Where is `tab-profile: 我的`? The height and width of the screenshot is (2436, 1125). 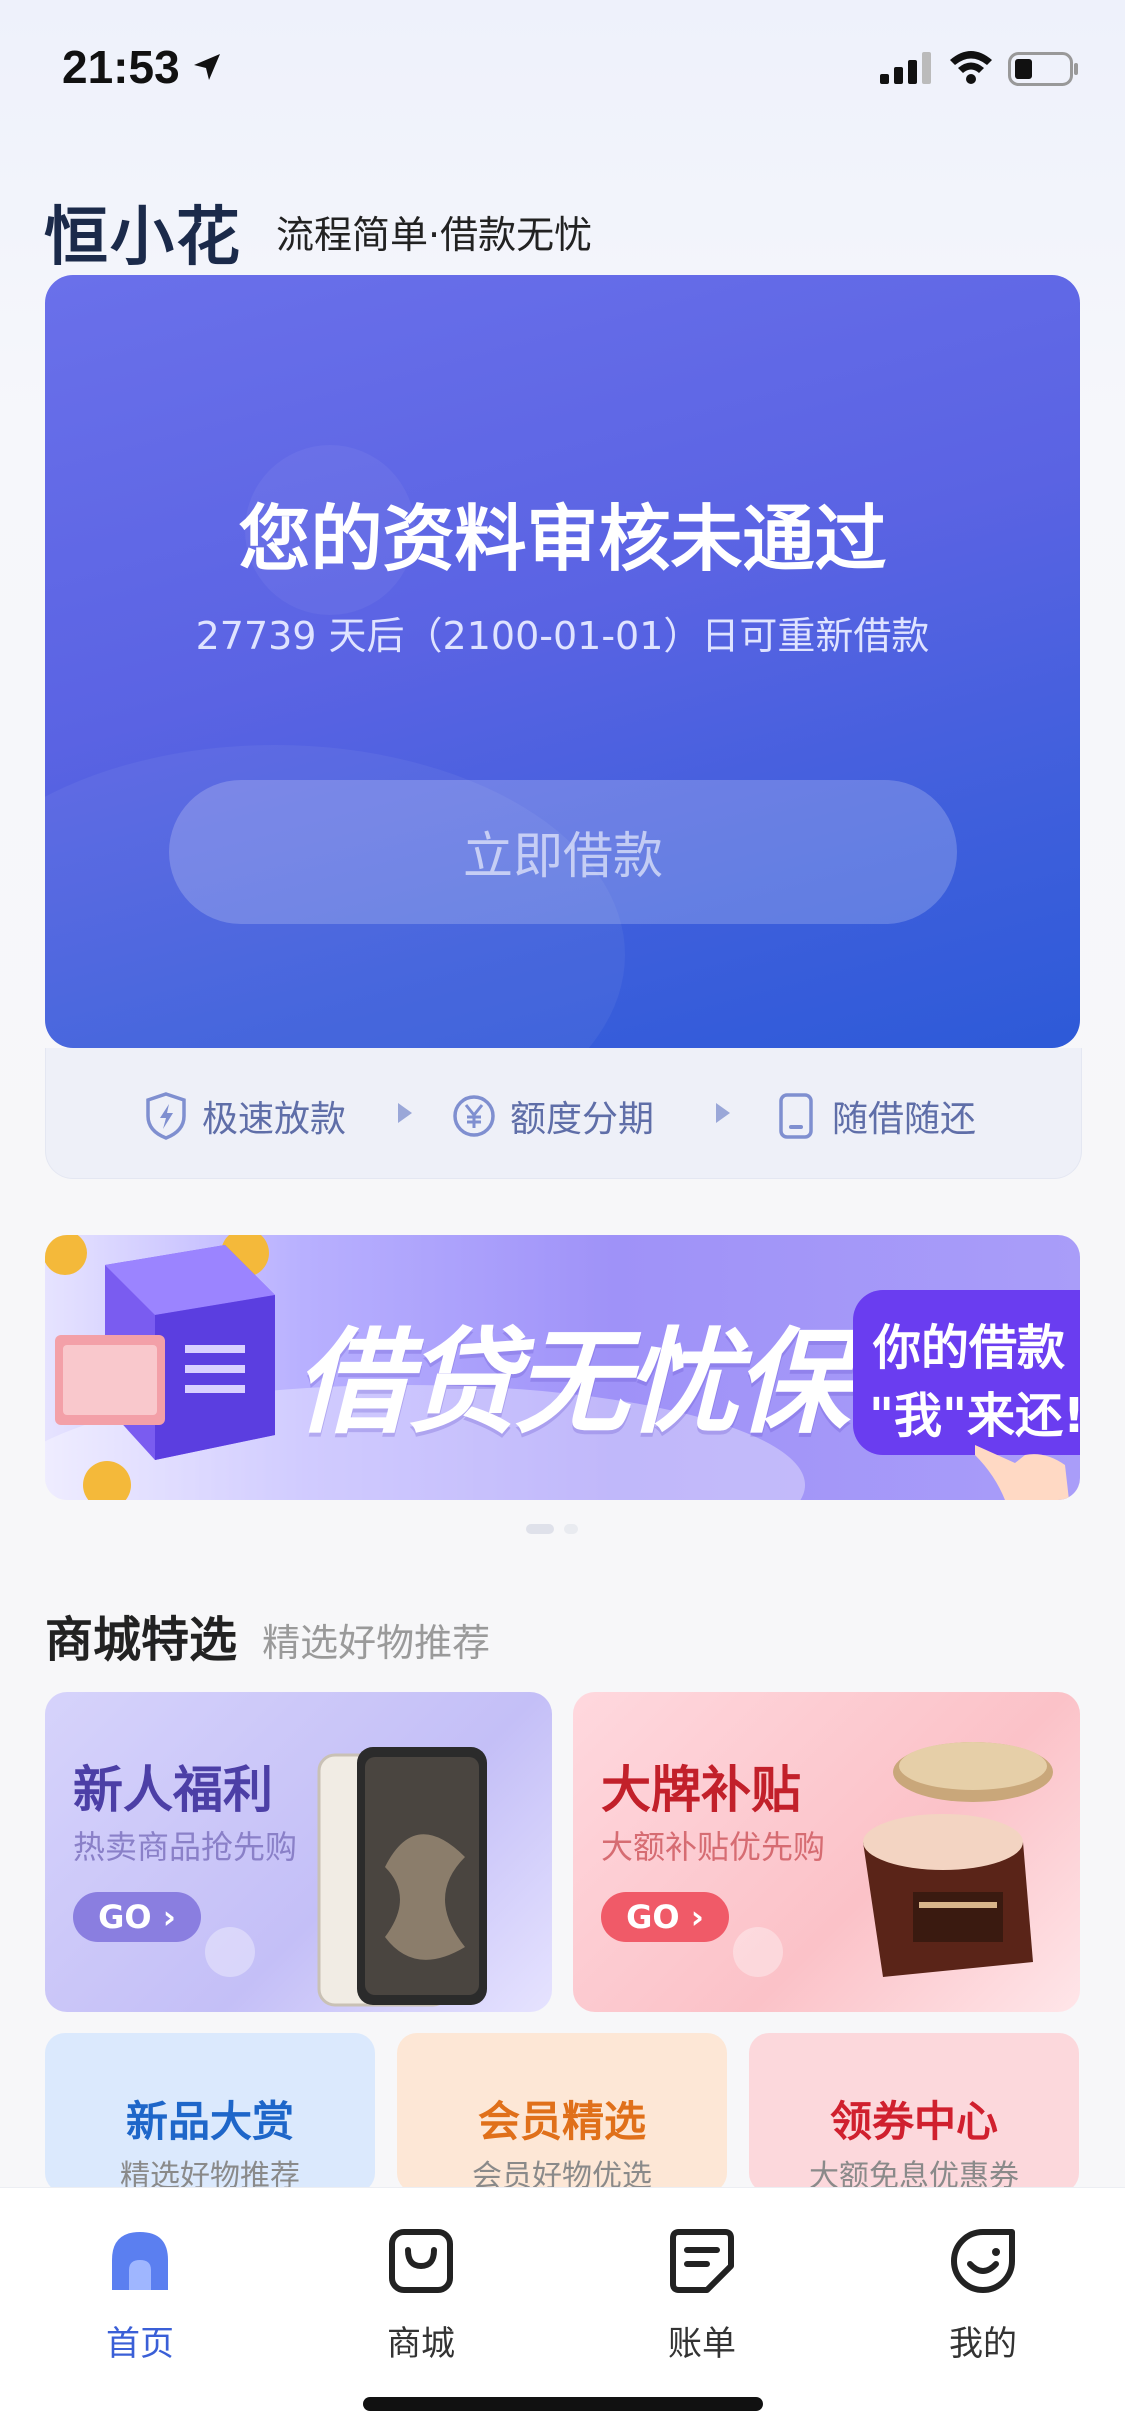
tab-profile: 我的 is located at coordinates (983, 2289).